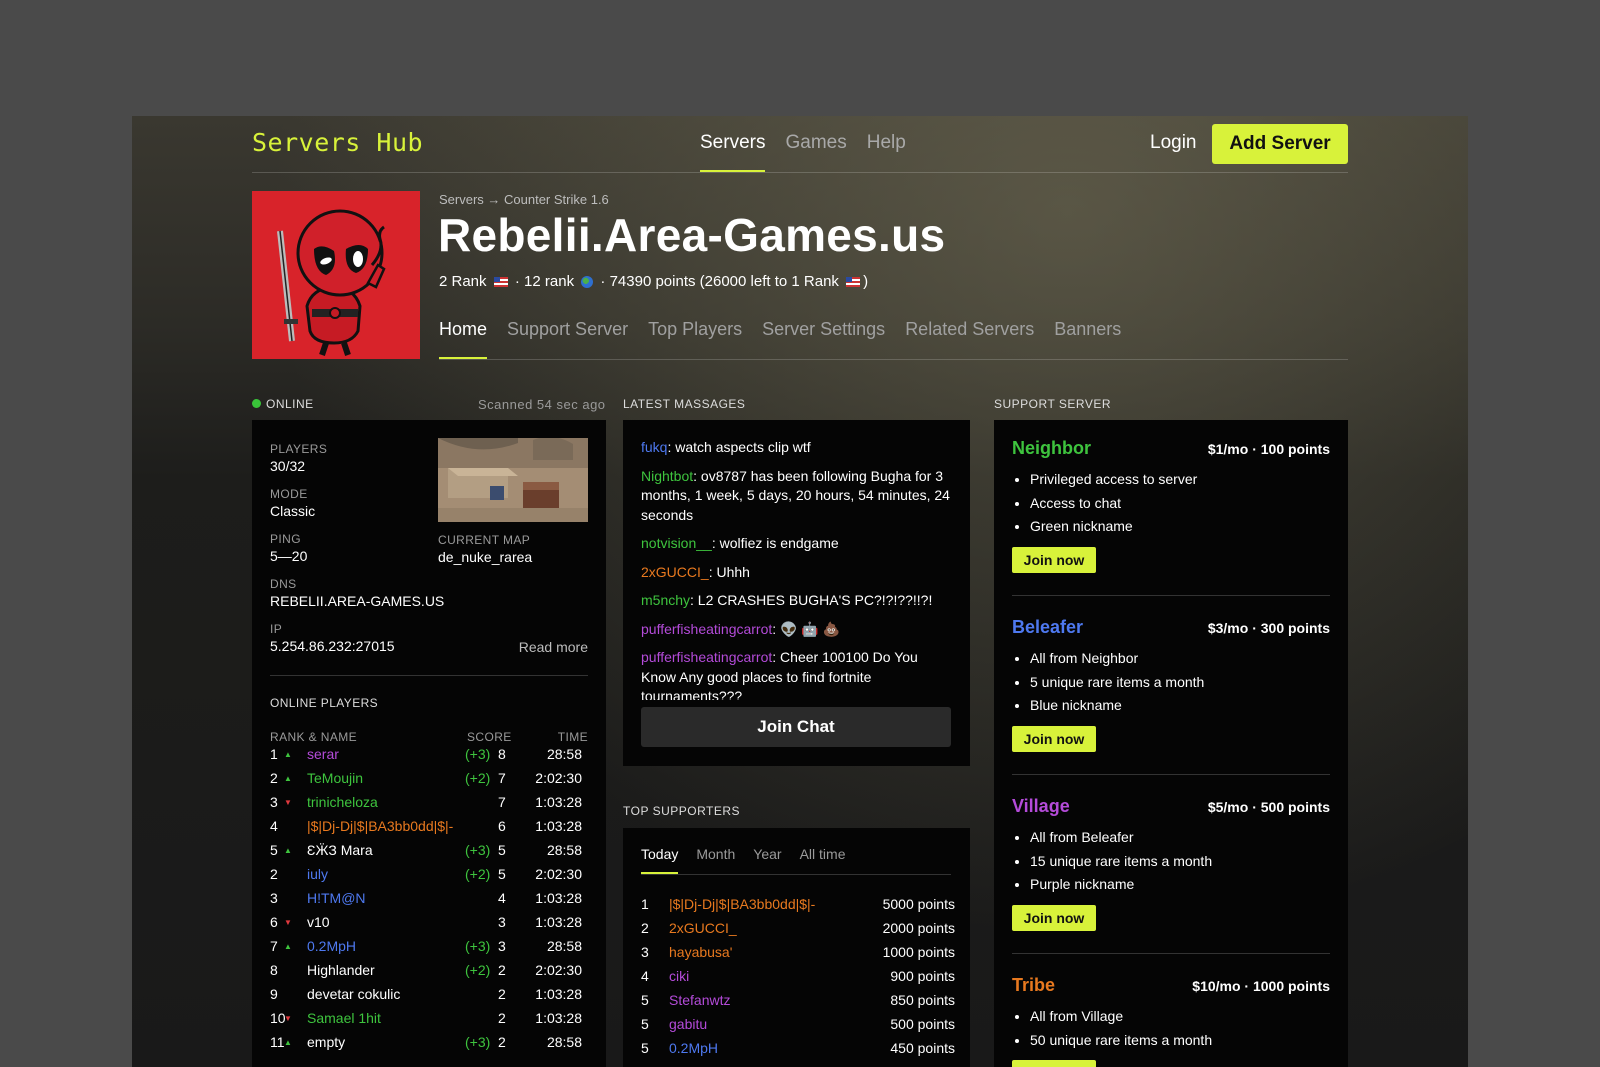  What do you see at coordinates (798, 1004) in the screenshot?
I see `list-item: 5 Stefanwtz 850 points` at bounding box center [798, 1004].